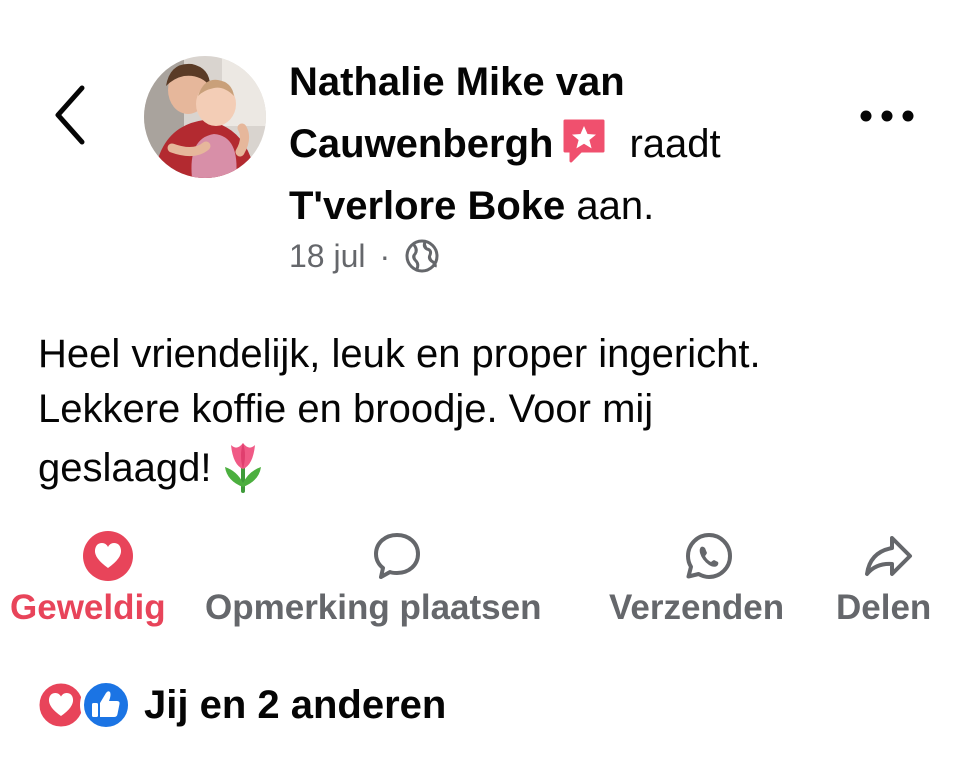 The image size is (960, 777). What do you see at coordinates (243, 465) in the screenshot?
I see `tulip-emoji` at bounding box center [243, 465].